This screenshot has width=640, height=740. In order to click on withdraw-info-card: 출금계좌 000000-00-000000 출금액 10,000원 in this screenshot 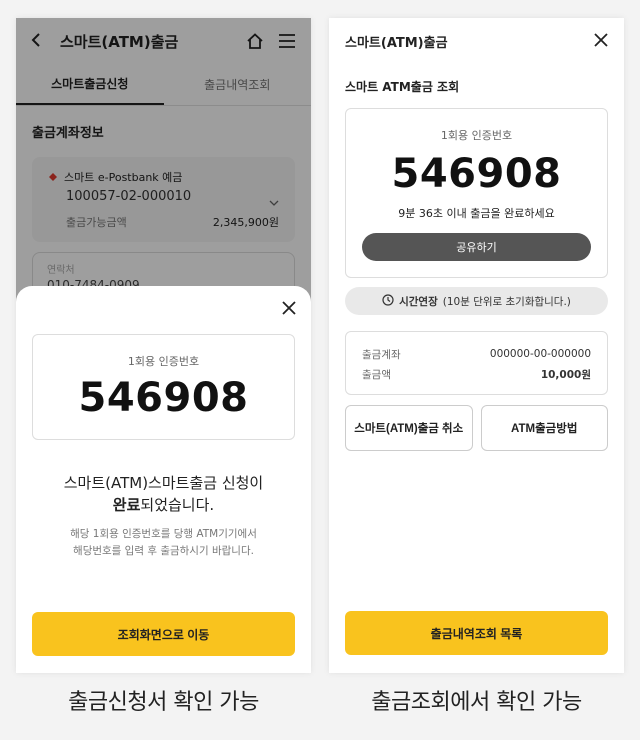, I will do `click(476, 363)`.